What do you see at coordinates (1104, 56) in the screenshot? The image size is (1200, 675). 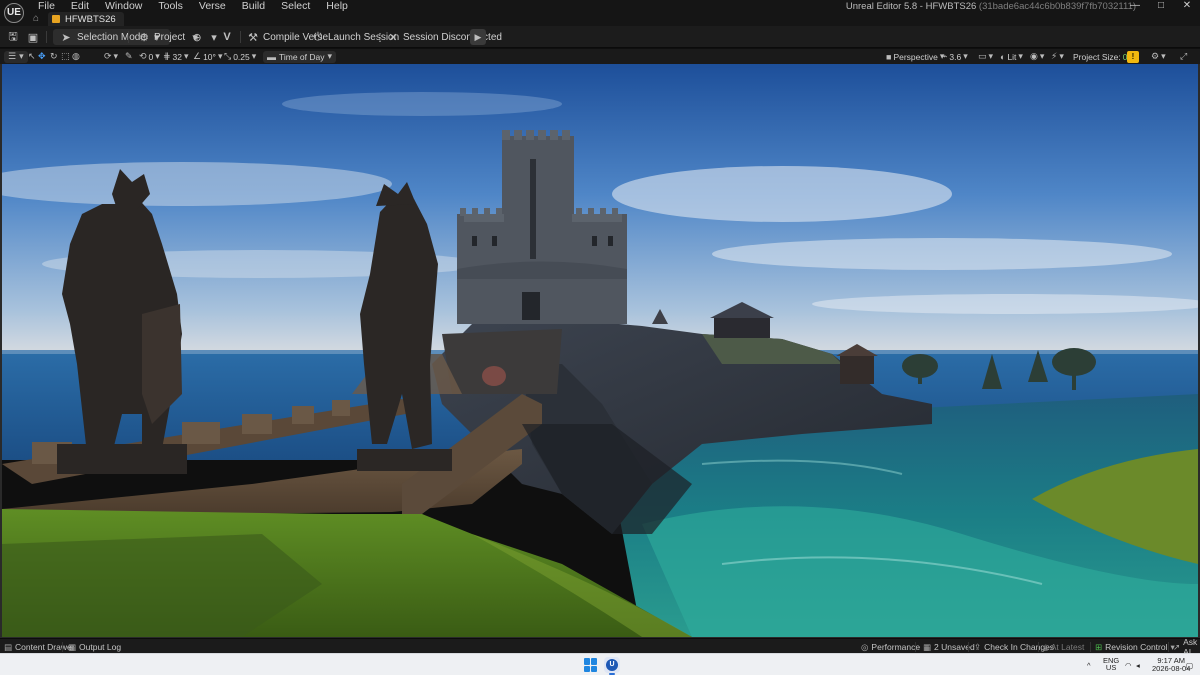 I see `project-size-indicator: Project Size: 0%` at bounding box center [1104, 56].